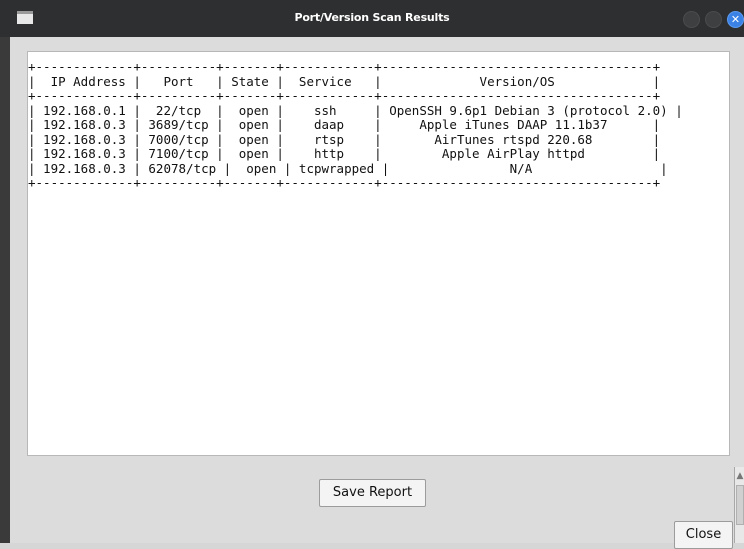 The width and height of the screenshot is (744, 549). What do you see at coordinates (713, 19) in the screenshot?
I see `maximize-button` at bounding box center [713, 19].